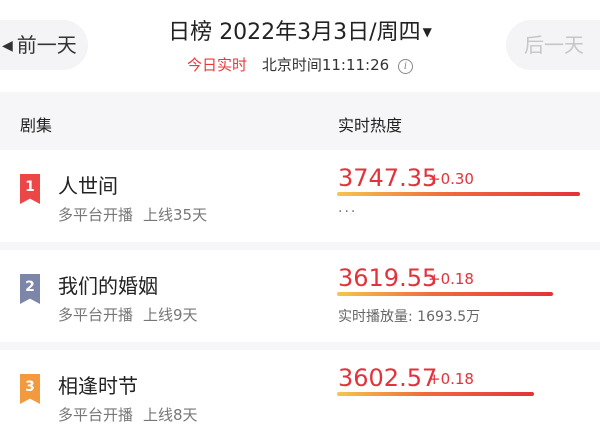 This screenshot has width=600, height=442. Describe the element at coordinates (175, 215) in the screenshot. I see `online-days: 上线35天` at that location.